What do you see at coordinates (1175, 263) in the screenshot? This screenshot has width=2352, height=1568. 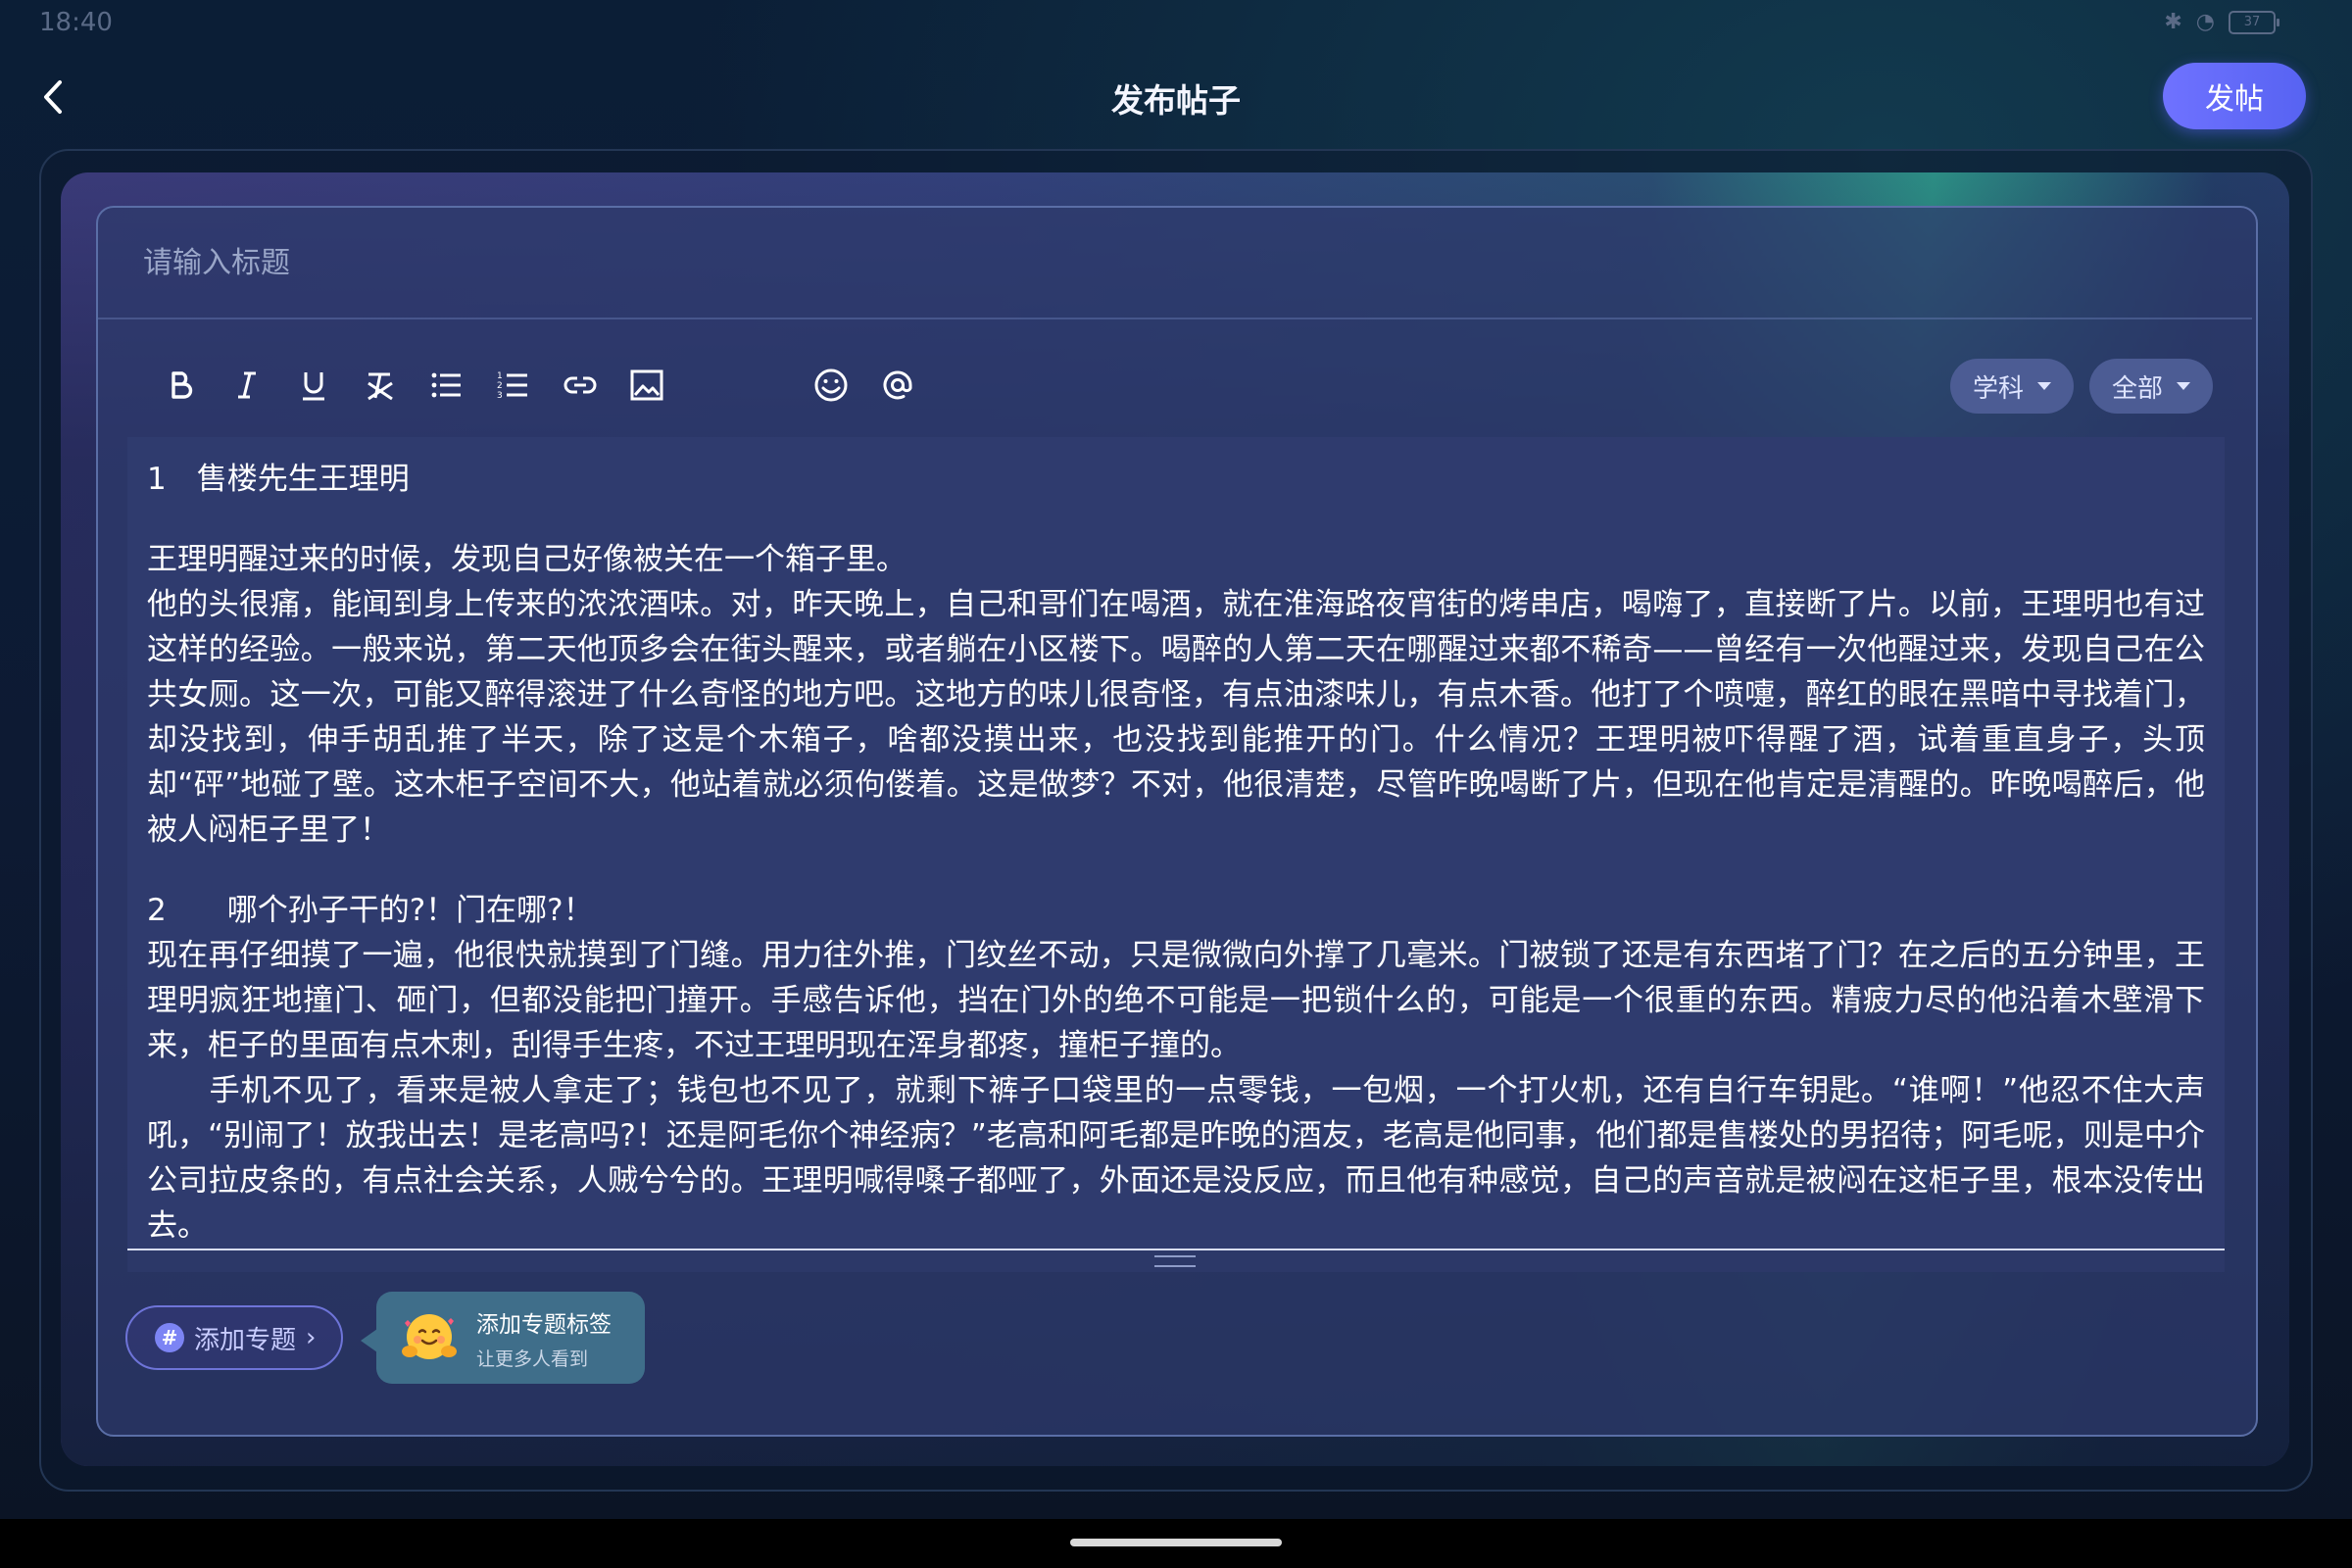 I see `title-input` at bounding box center [1175, 263].